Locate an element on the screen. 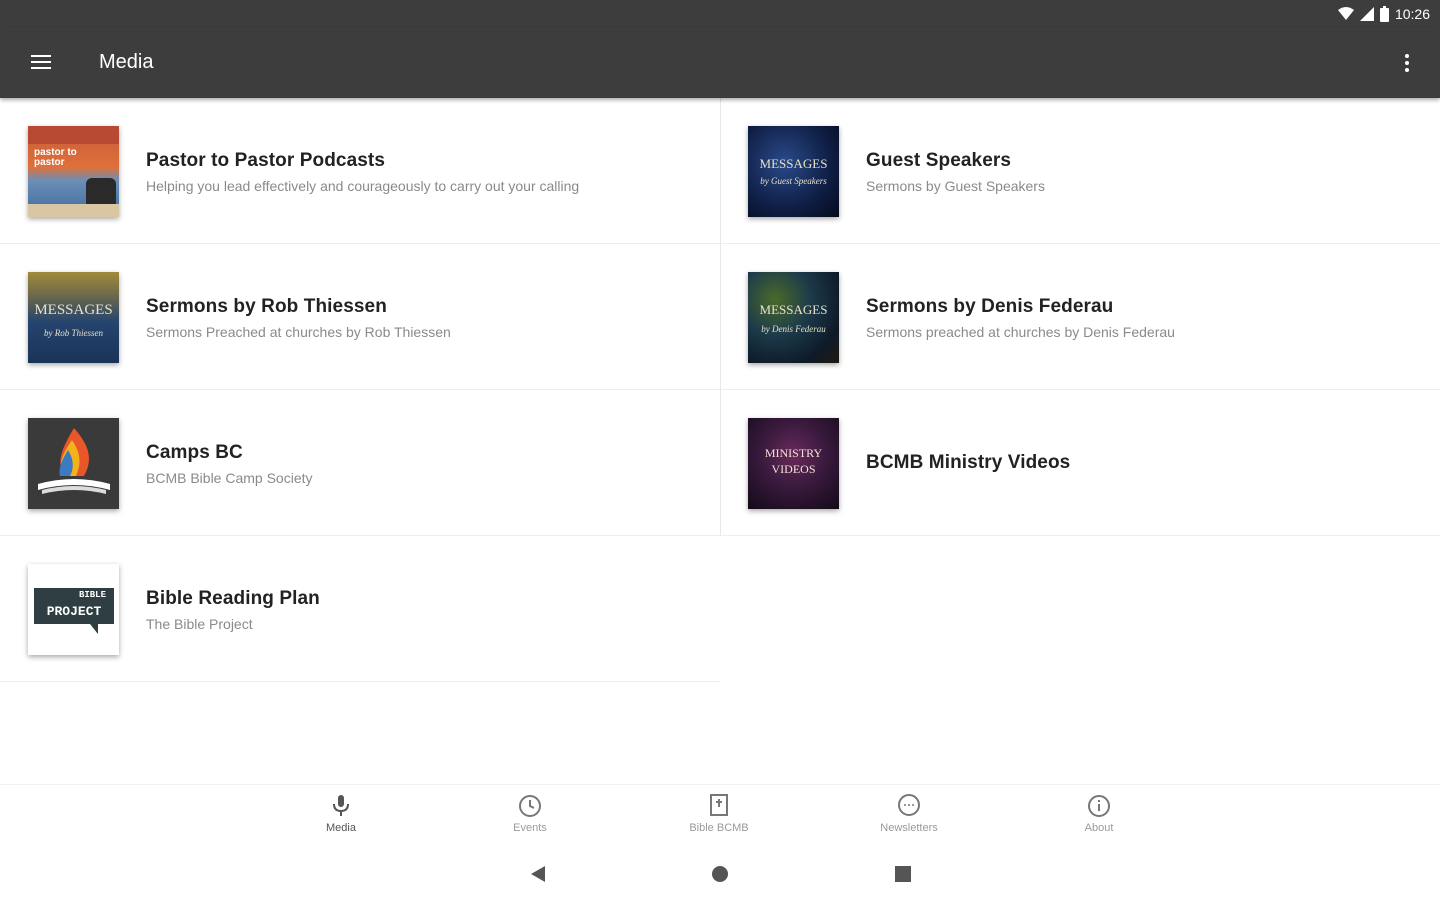  signal-icon is located at coordinates (1366, 14).